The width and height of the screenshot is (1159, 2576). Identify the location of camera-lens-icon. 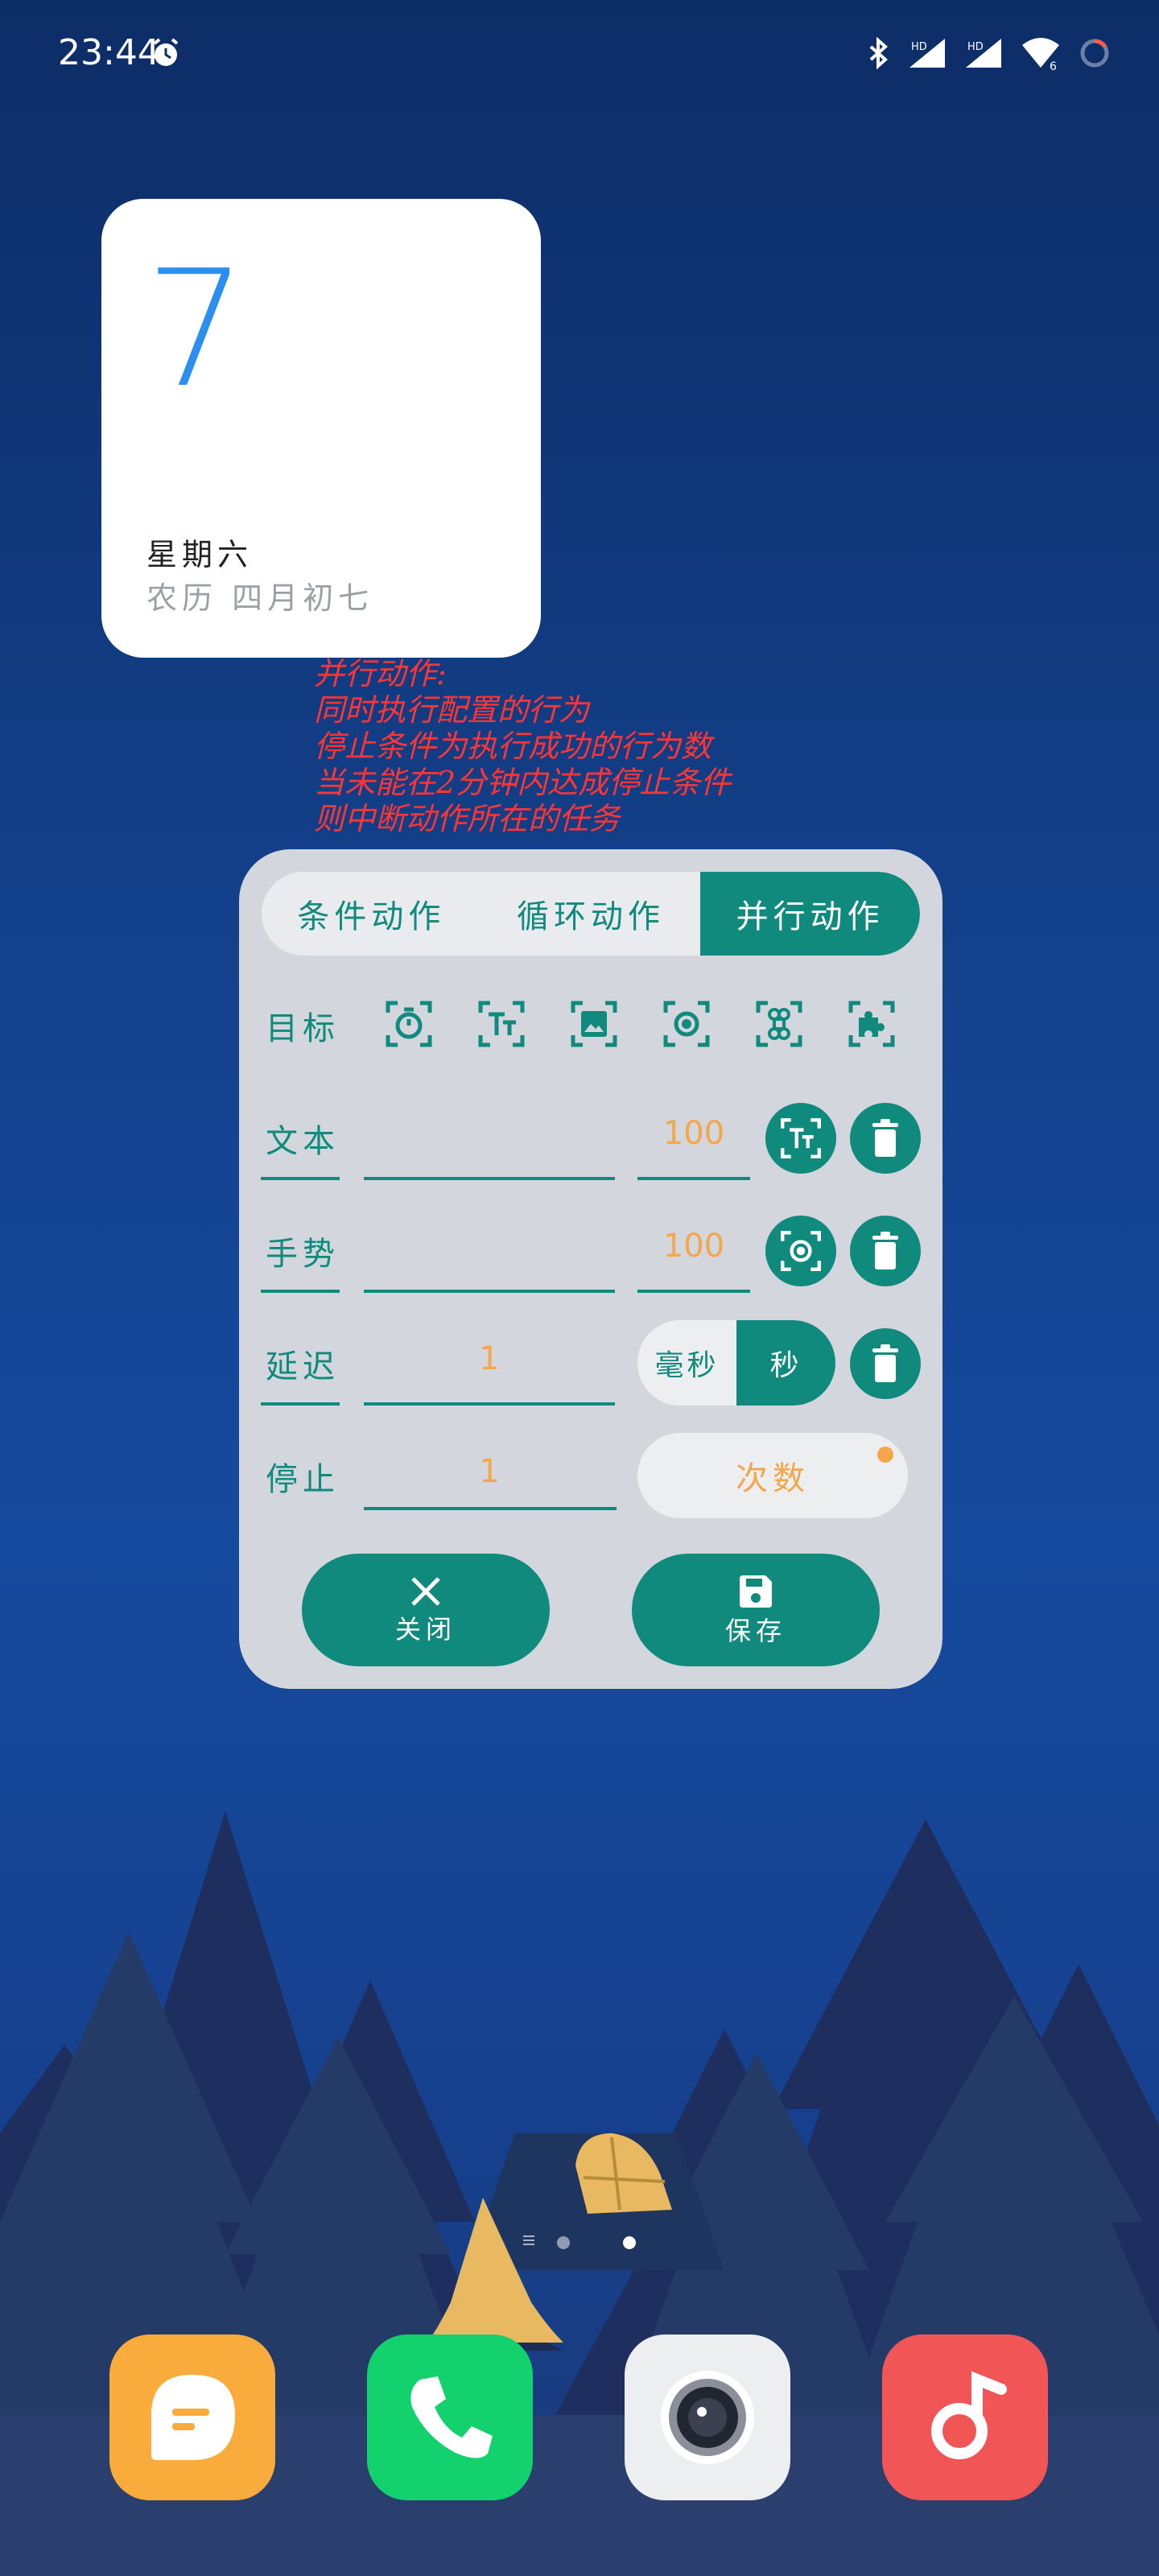
(707, 2417).